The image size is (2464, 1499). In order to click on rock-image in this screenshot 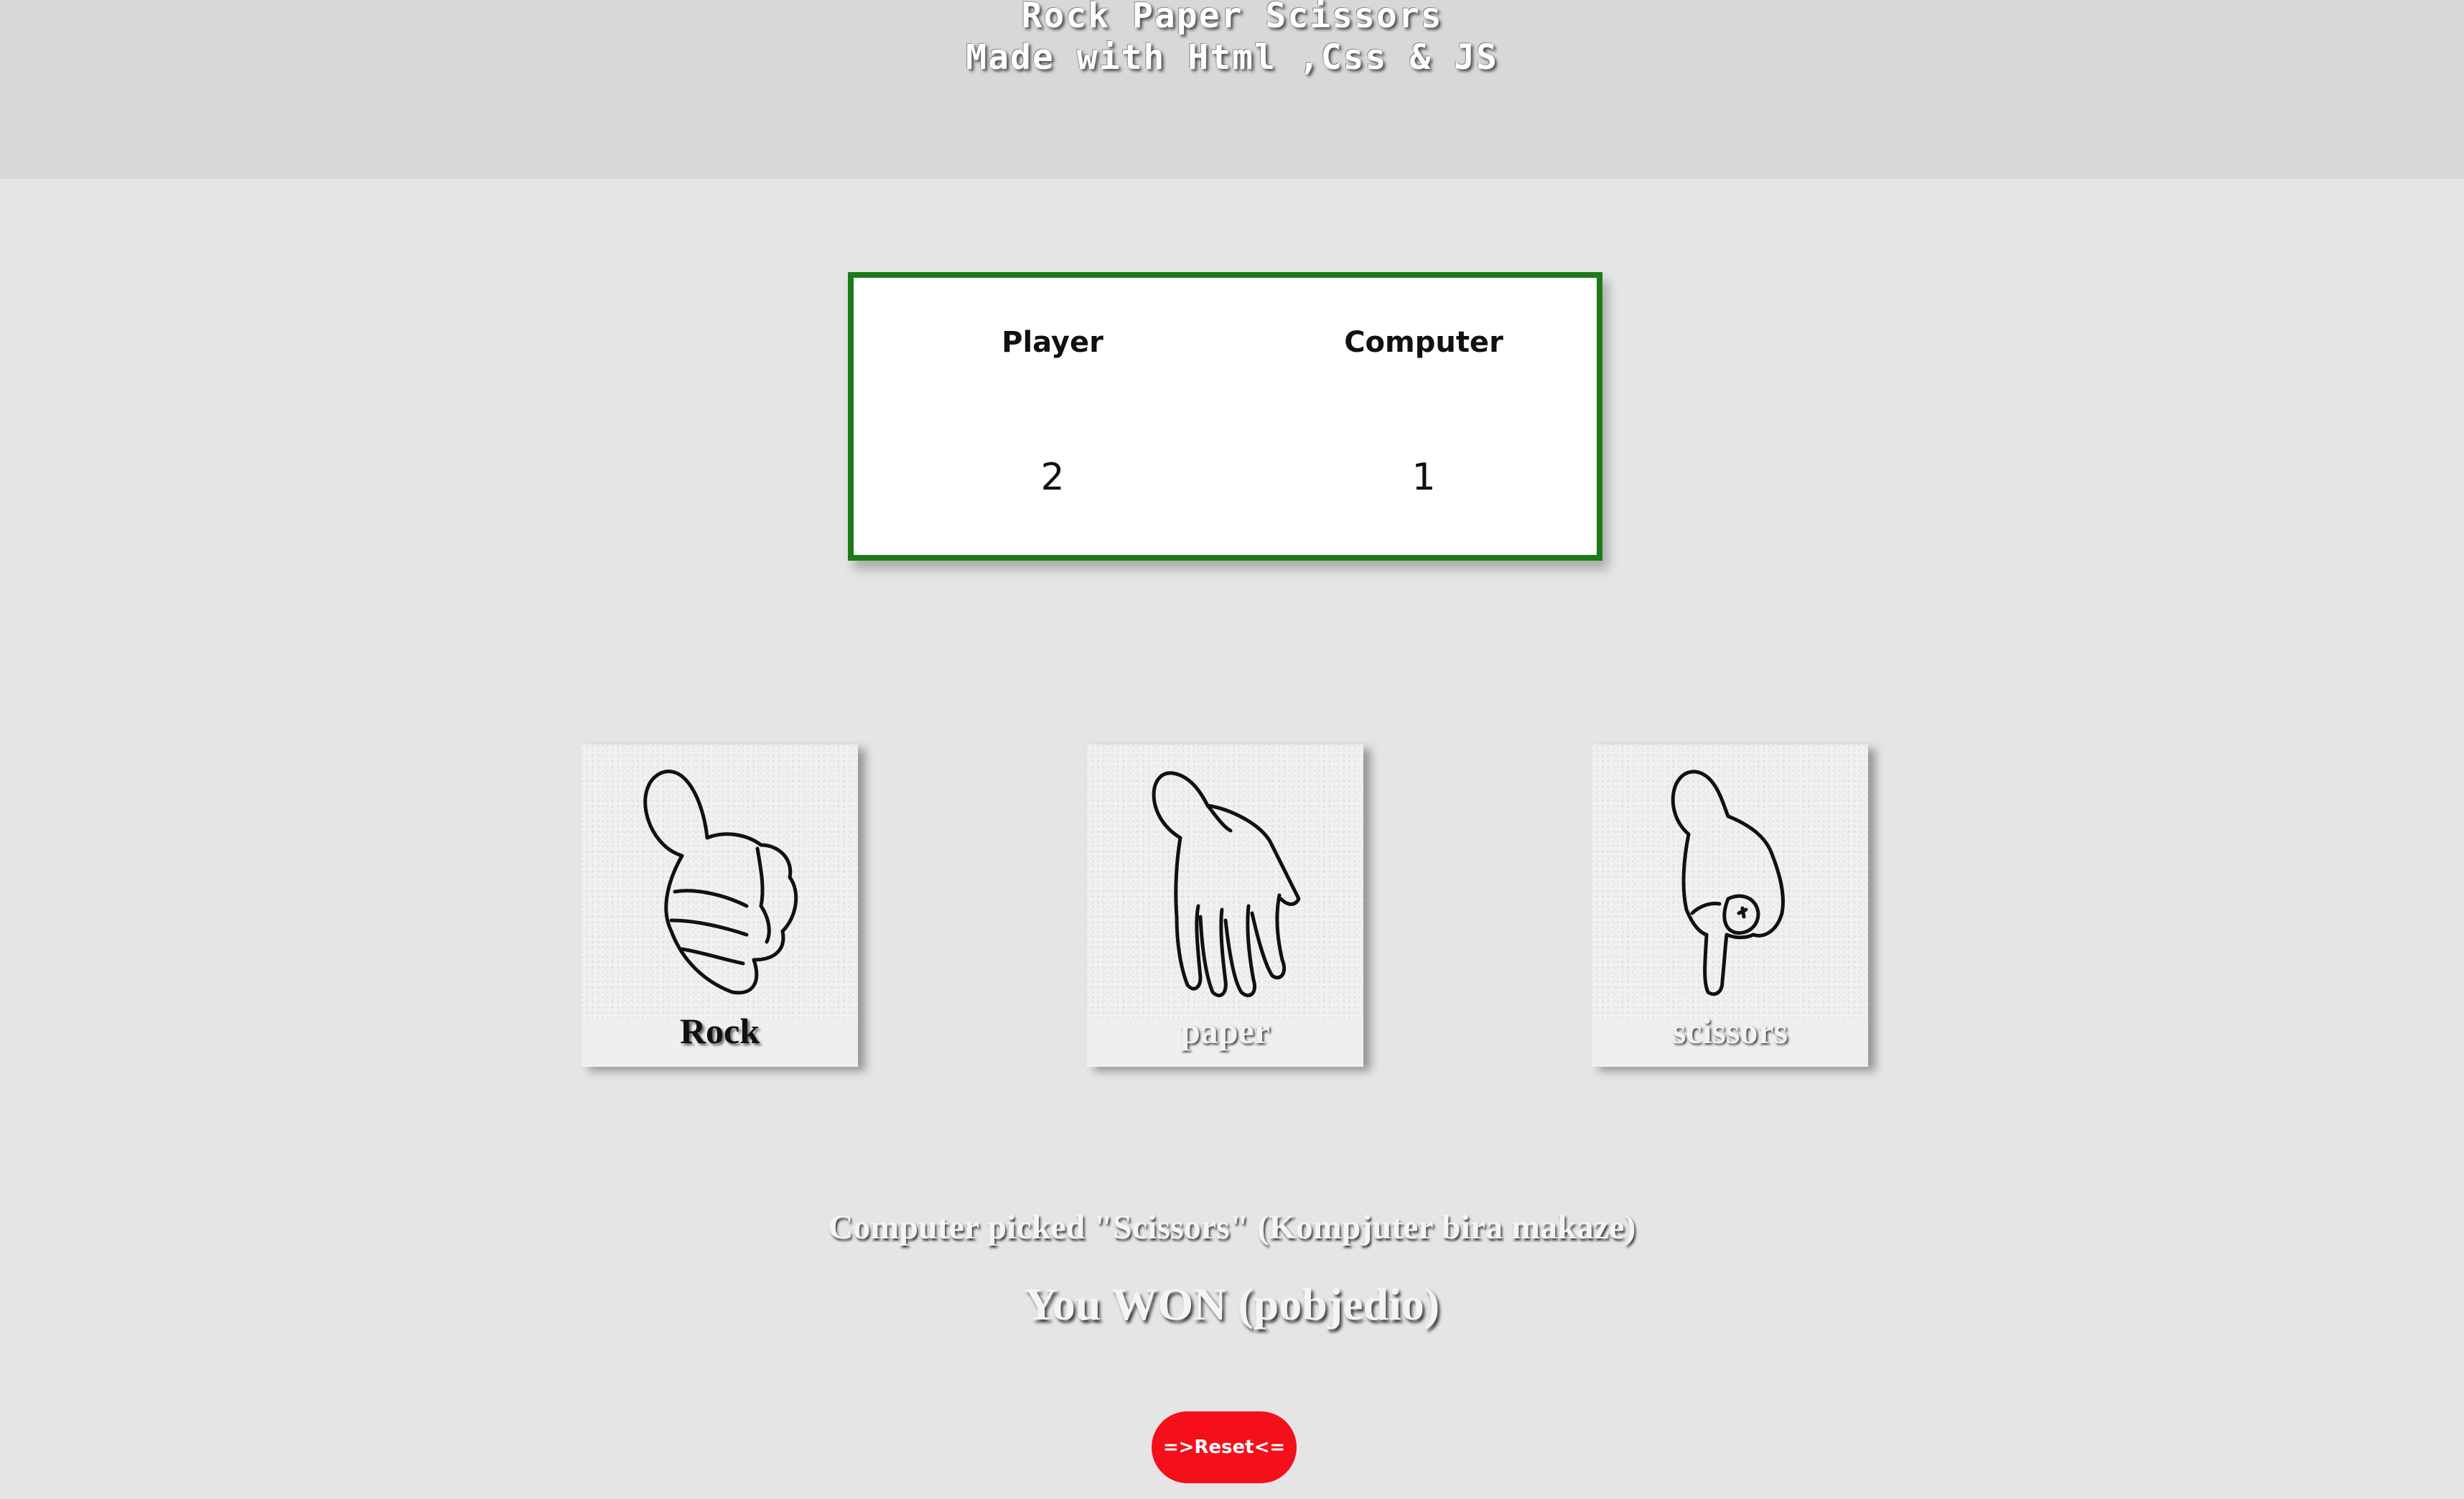, I will do `click(720, 881)`.